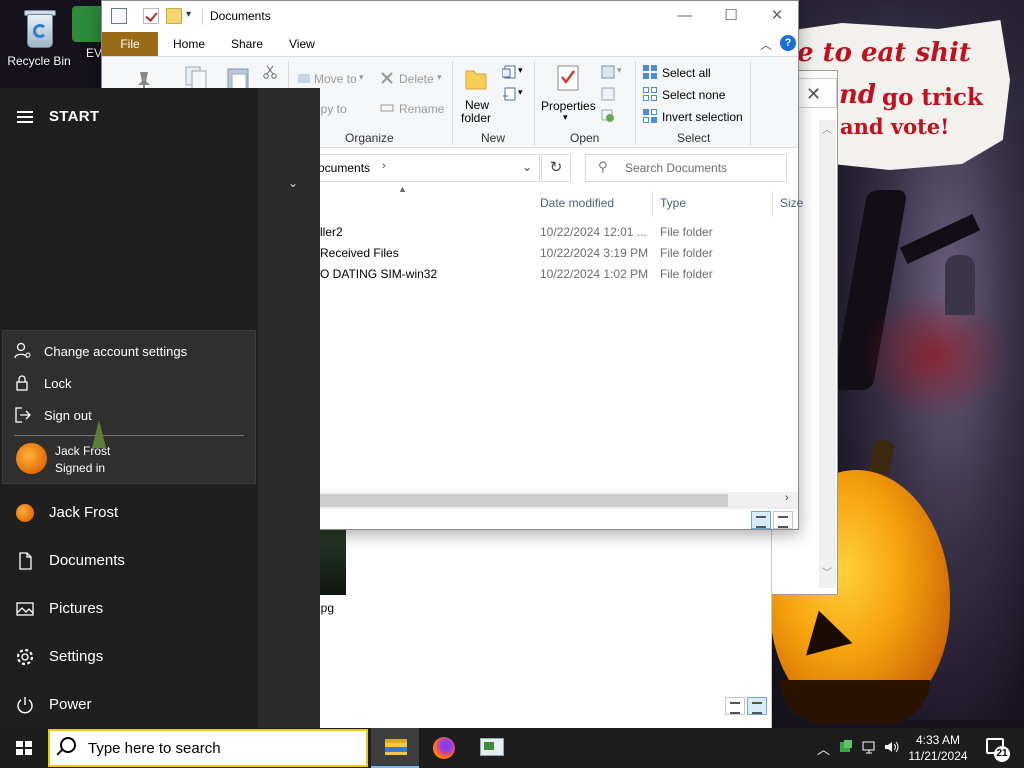 This screenshot has width=1024, height=768. Describe the element at coordinates (791, 203) in the screenshot. I see `column-header-size: Size` at that location.